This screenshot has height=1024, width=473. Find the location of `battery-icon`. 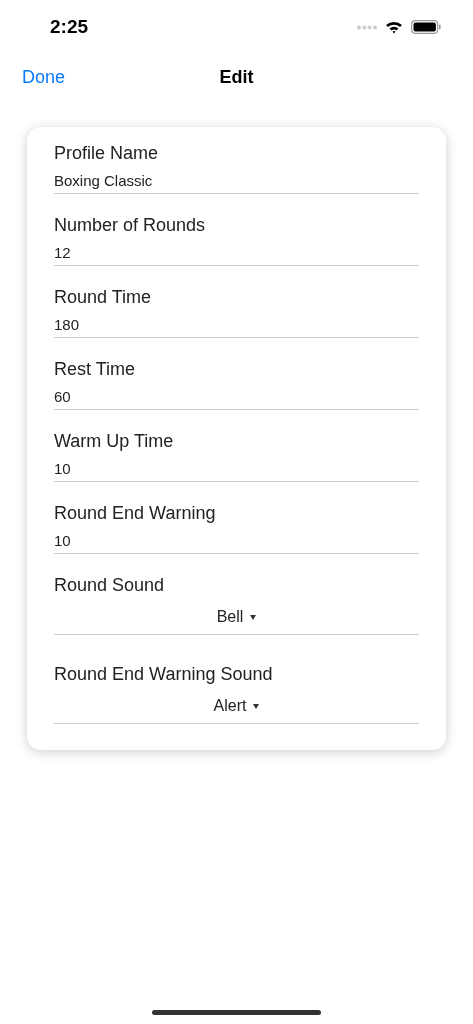

battery-icon is located at coordinates (426, 27).